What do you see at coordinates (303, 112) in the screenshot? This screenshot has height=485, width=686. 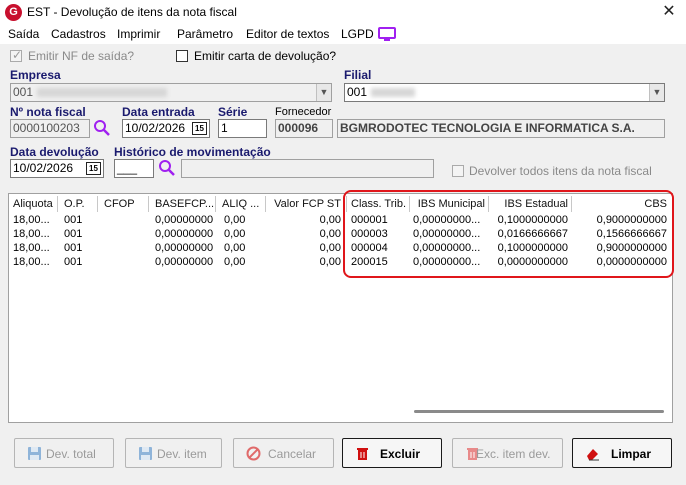 I see `fornecedor-label: Fornecedor` at bounding box center [303, 112].